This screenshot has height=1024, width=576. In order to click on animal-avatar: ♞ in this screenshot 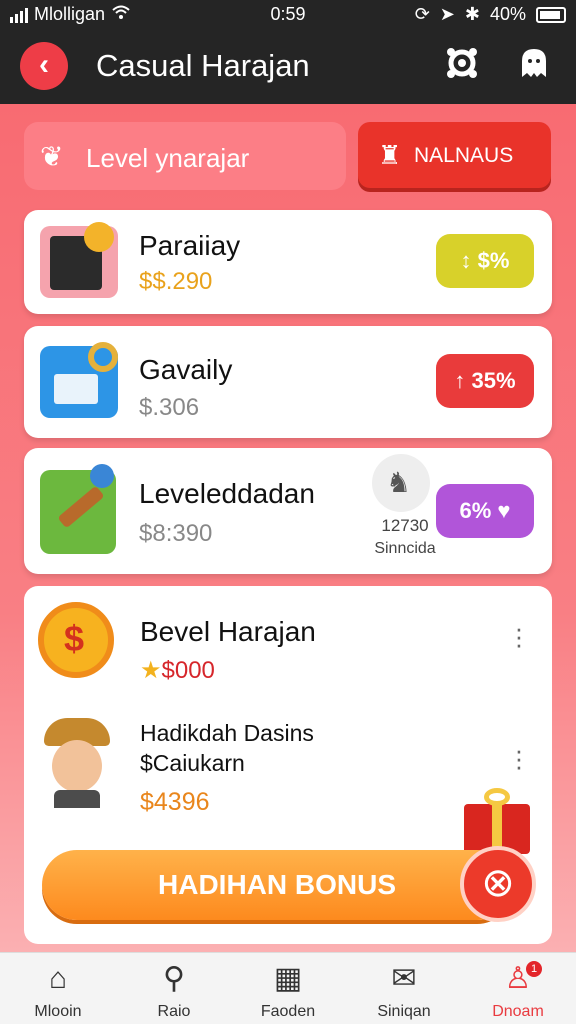, I will do `click(401, 483)`.